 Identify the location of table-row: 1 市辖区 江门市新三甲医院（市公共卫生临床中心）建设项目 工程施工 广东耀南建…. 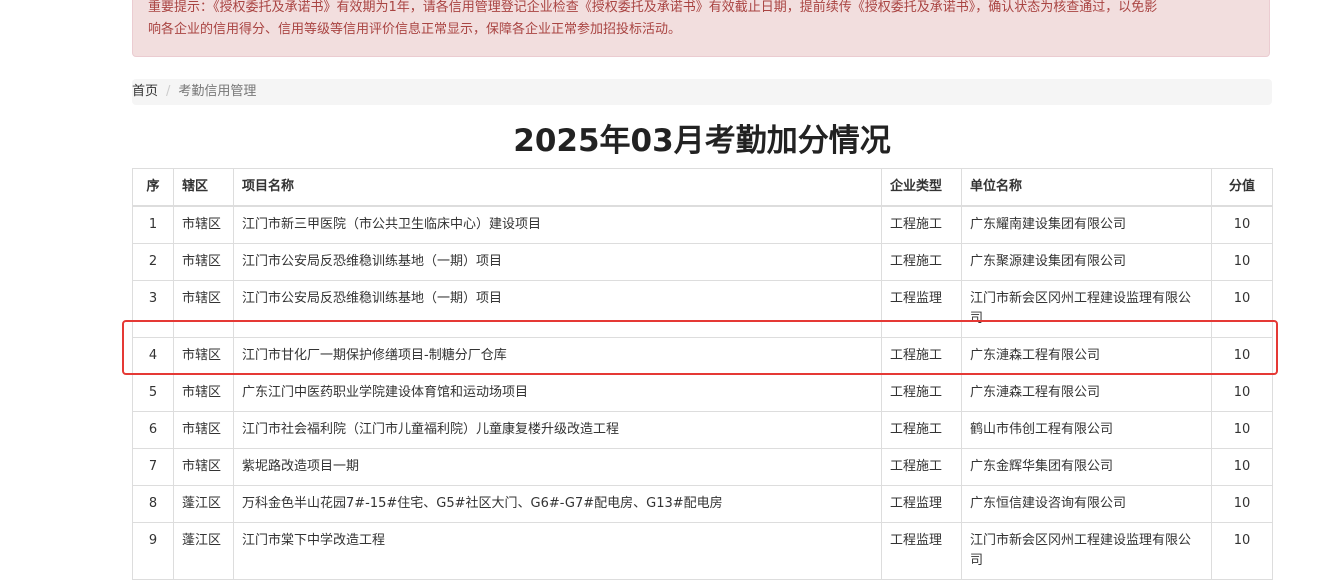
(702, 224).